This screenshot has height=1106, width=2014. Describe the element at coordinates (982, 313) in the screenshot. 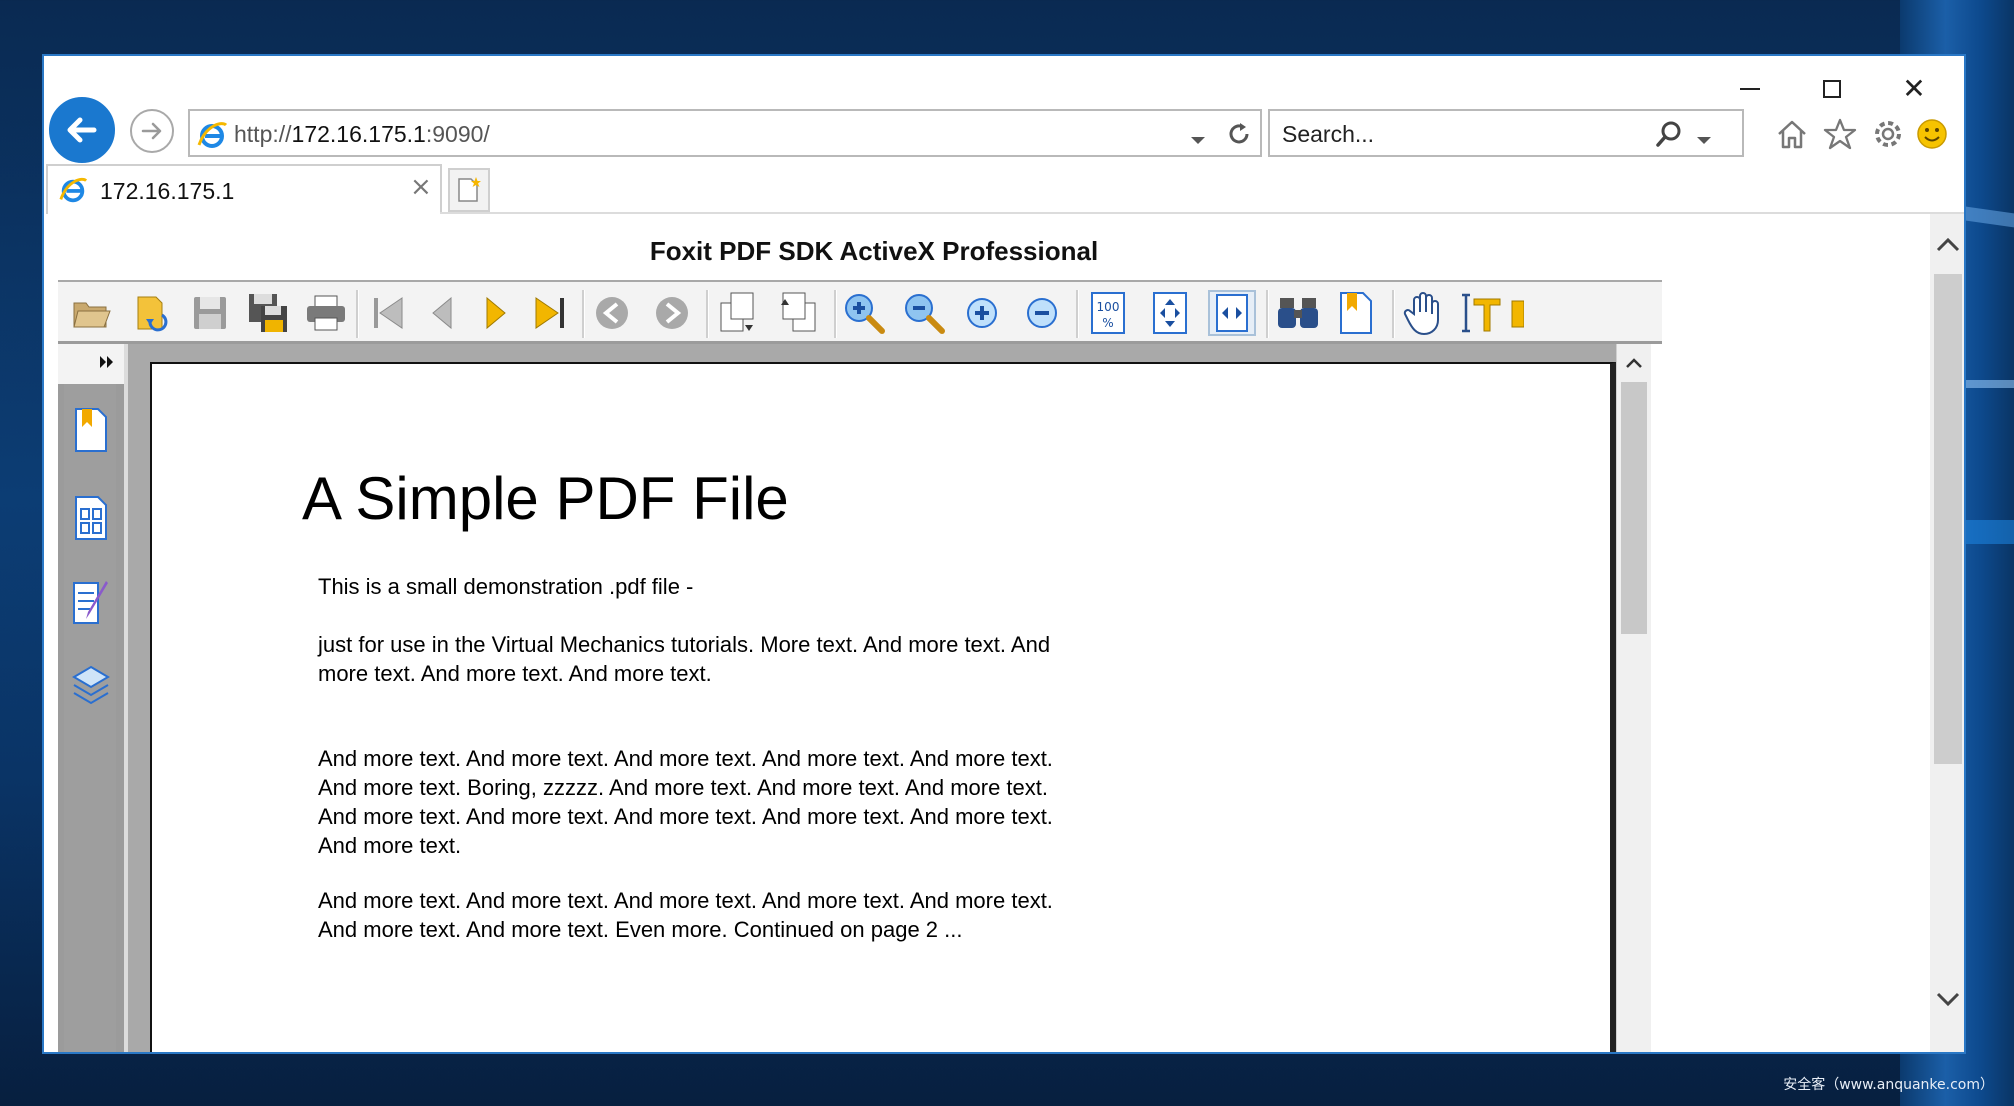

I see `zoom-in-small-icon` at that location.